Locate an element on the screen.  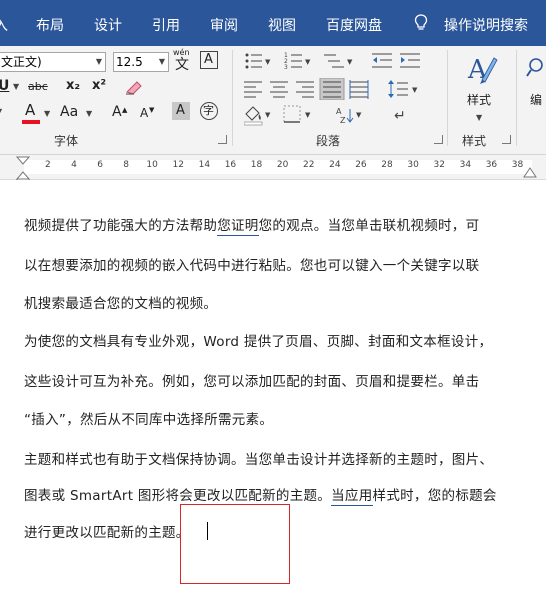
align-right-icon is located at coordinates (305, 89).